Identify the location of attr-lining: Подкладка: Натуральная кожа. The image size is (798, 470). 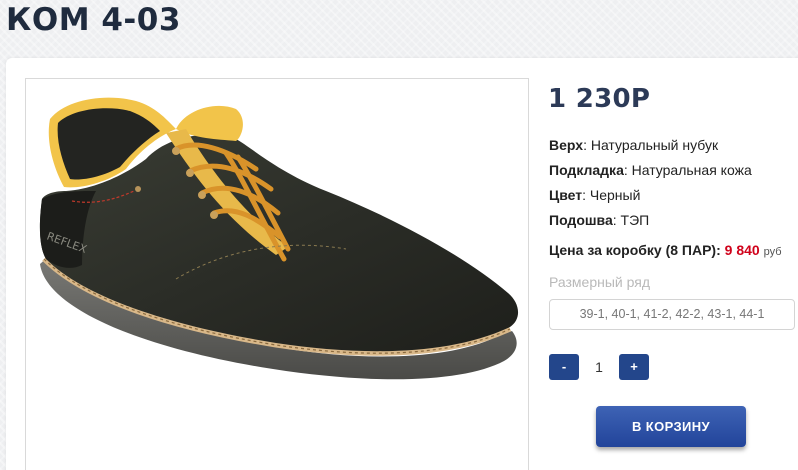
(650, 170).